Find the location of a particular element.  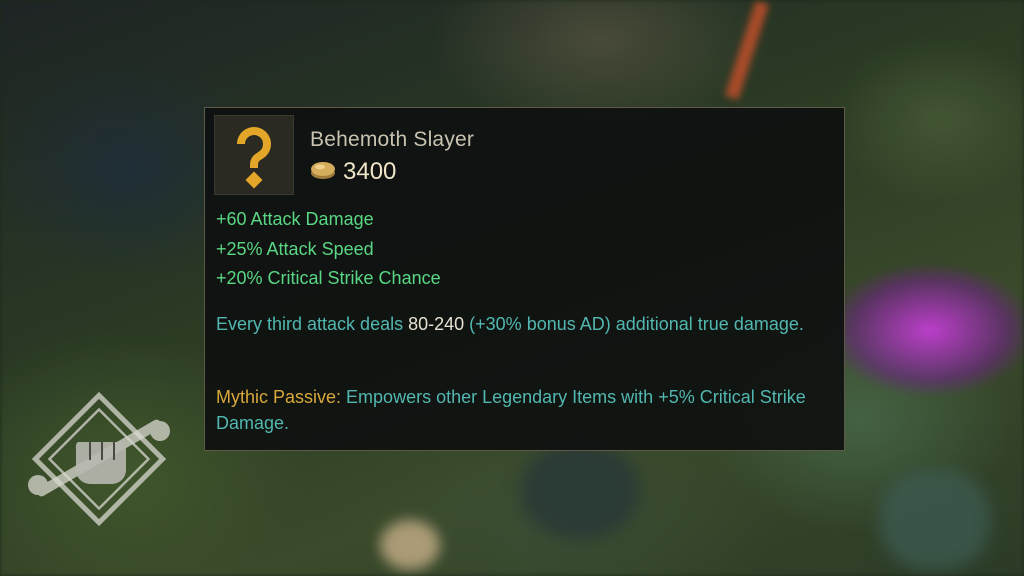

passive-text: (+30% bonus AD) additional true damage. is located at coordinates (634, 324).